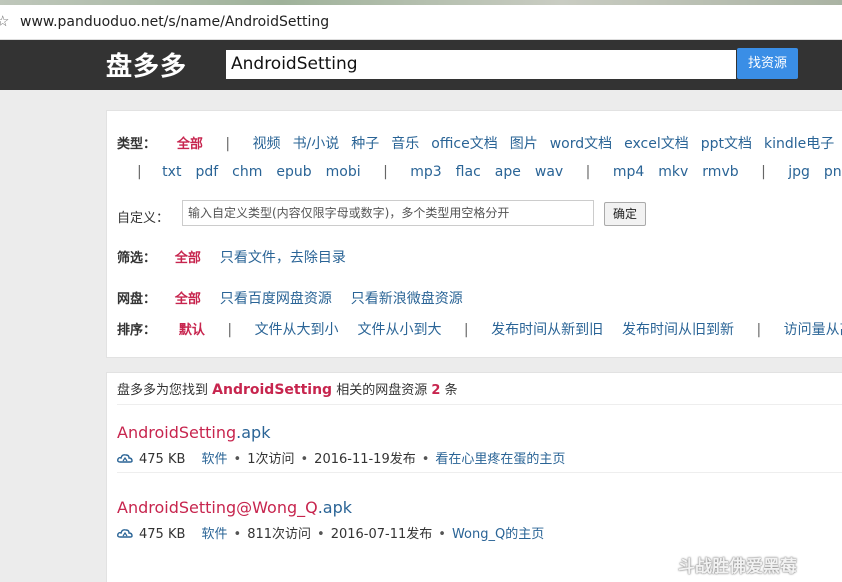 This screenshot has height=582, width=842. Describe the element at coordinates (481, 64) in the screenshot. I see `search-input: AndroidSetting` at that location.